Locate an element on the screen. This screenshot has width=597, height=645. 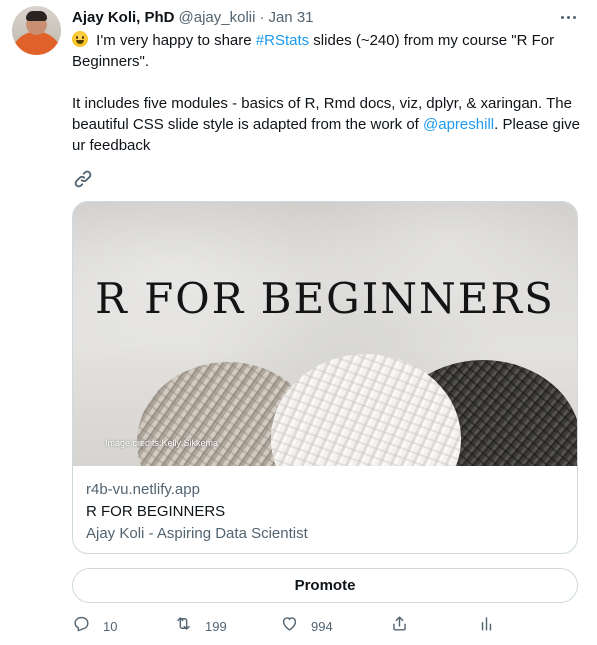
mention-link: @apreshill is located at coordinates (458, 124).